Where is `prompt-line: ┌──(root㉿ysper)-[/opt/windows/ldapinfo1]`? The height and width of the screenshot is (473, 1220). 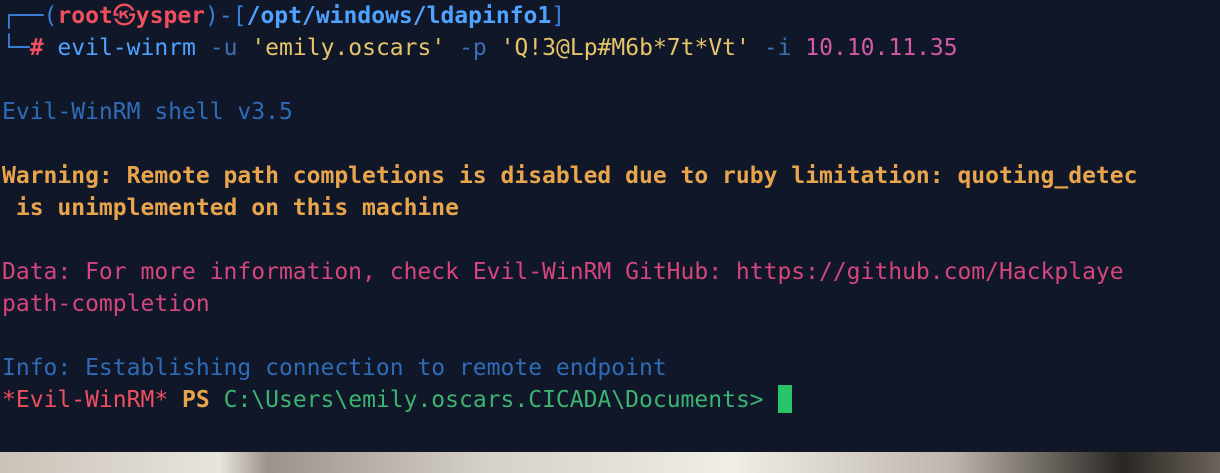
prompt-line: ┌──(root㉿ysper)-[/opt/windows/ldapinfo1] is located at coordinates (283, 16).